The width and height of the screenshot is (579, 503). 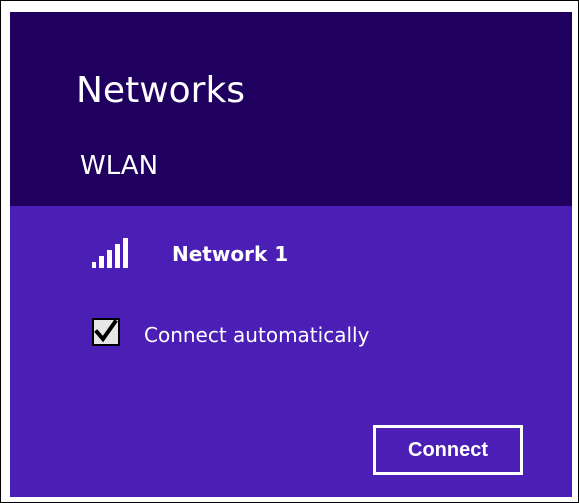 I want to click on wlan-section-label: WLAN, so click(x=119, y=166).